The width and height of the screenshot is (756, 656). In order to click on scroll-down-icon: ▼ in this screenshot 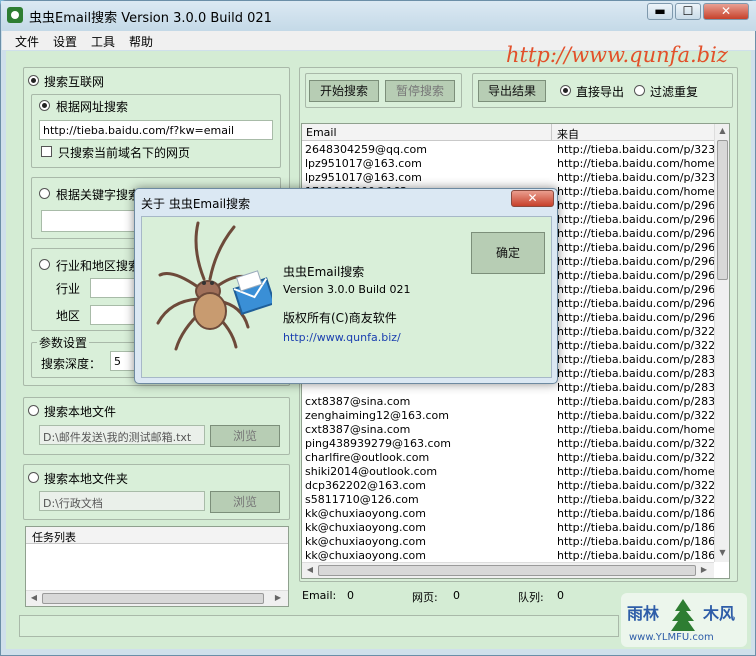, I will do `click(722, 553)`.